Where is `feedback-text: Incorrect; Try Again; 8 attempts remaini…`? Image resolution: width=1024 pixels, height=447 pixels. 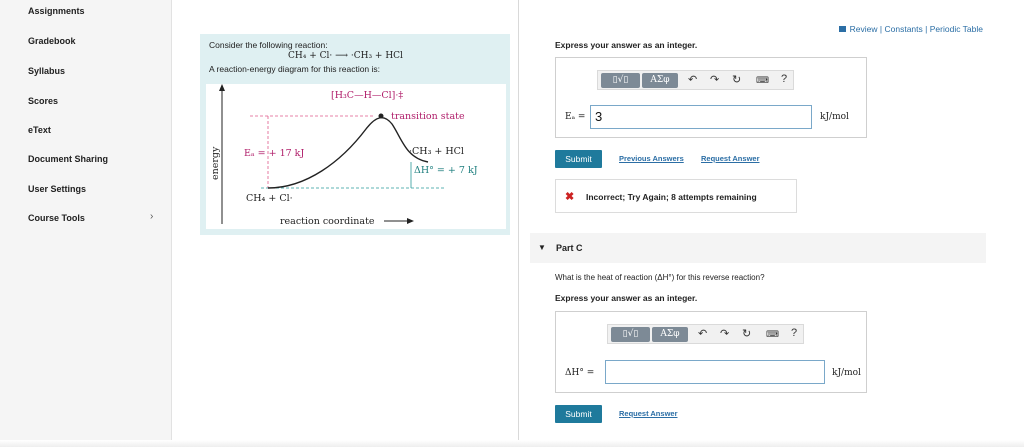
feedback-text: Incorrect; Try Again; 8 attempts remaini… is located at coordinates (671, 197).